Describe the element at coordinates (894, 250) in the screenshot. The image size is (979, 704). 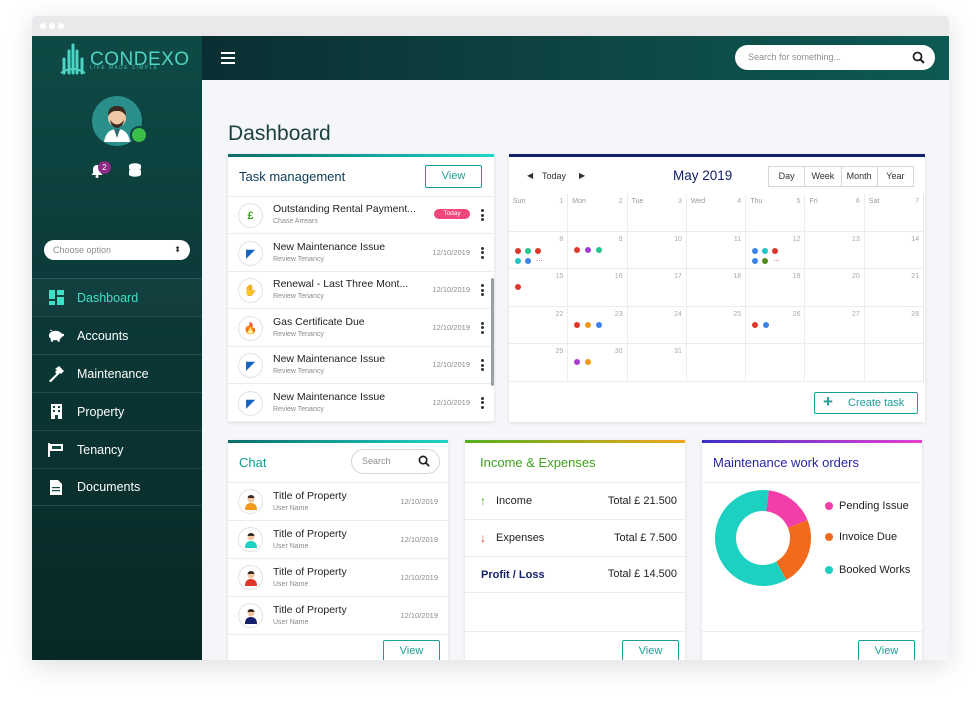
I see `calendar-day-cell: 14` at that location.